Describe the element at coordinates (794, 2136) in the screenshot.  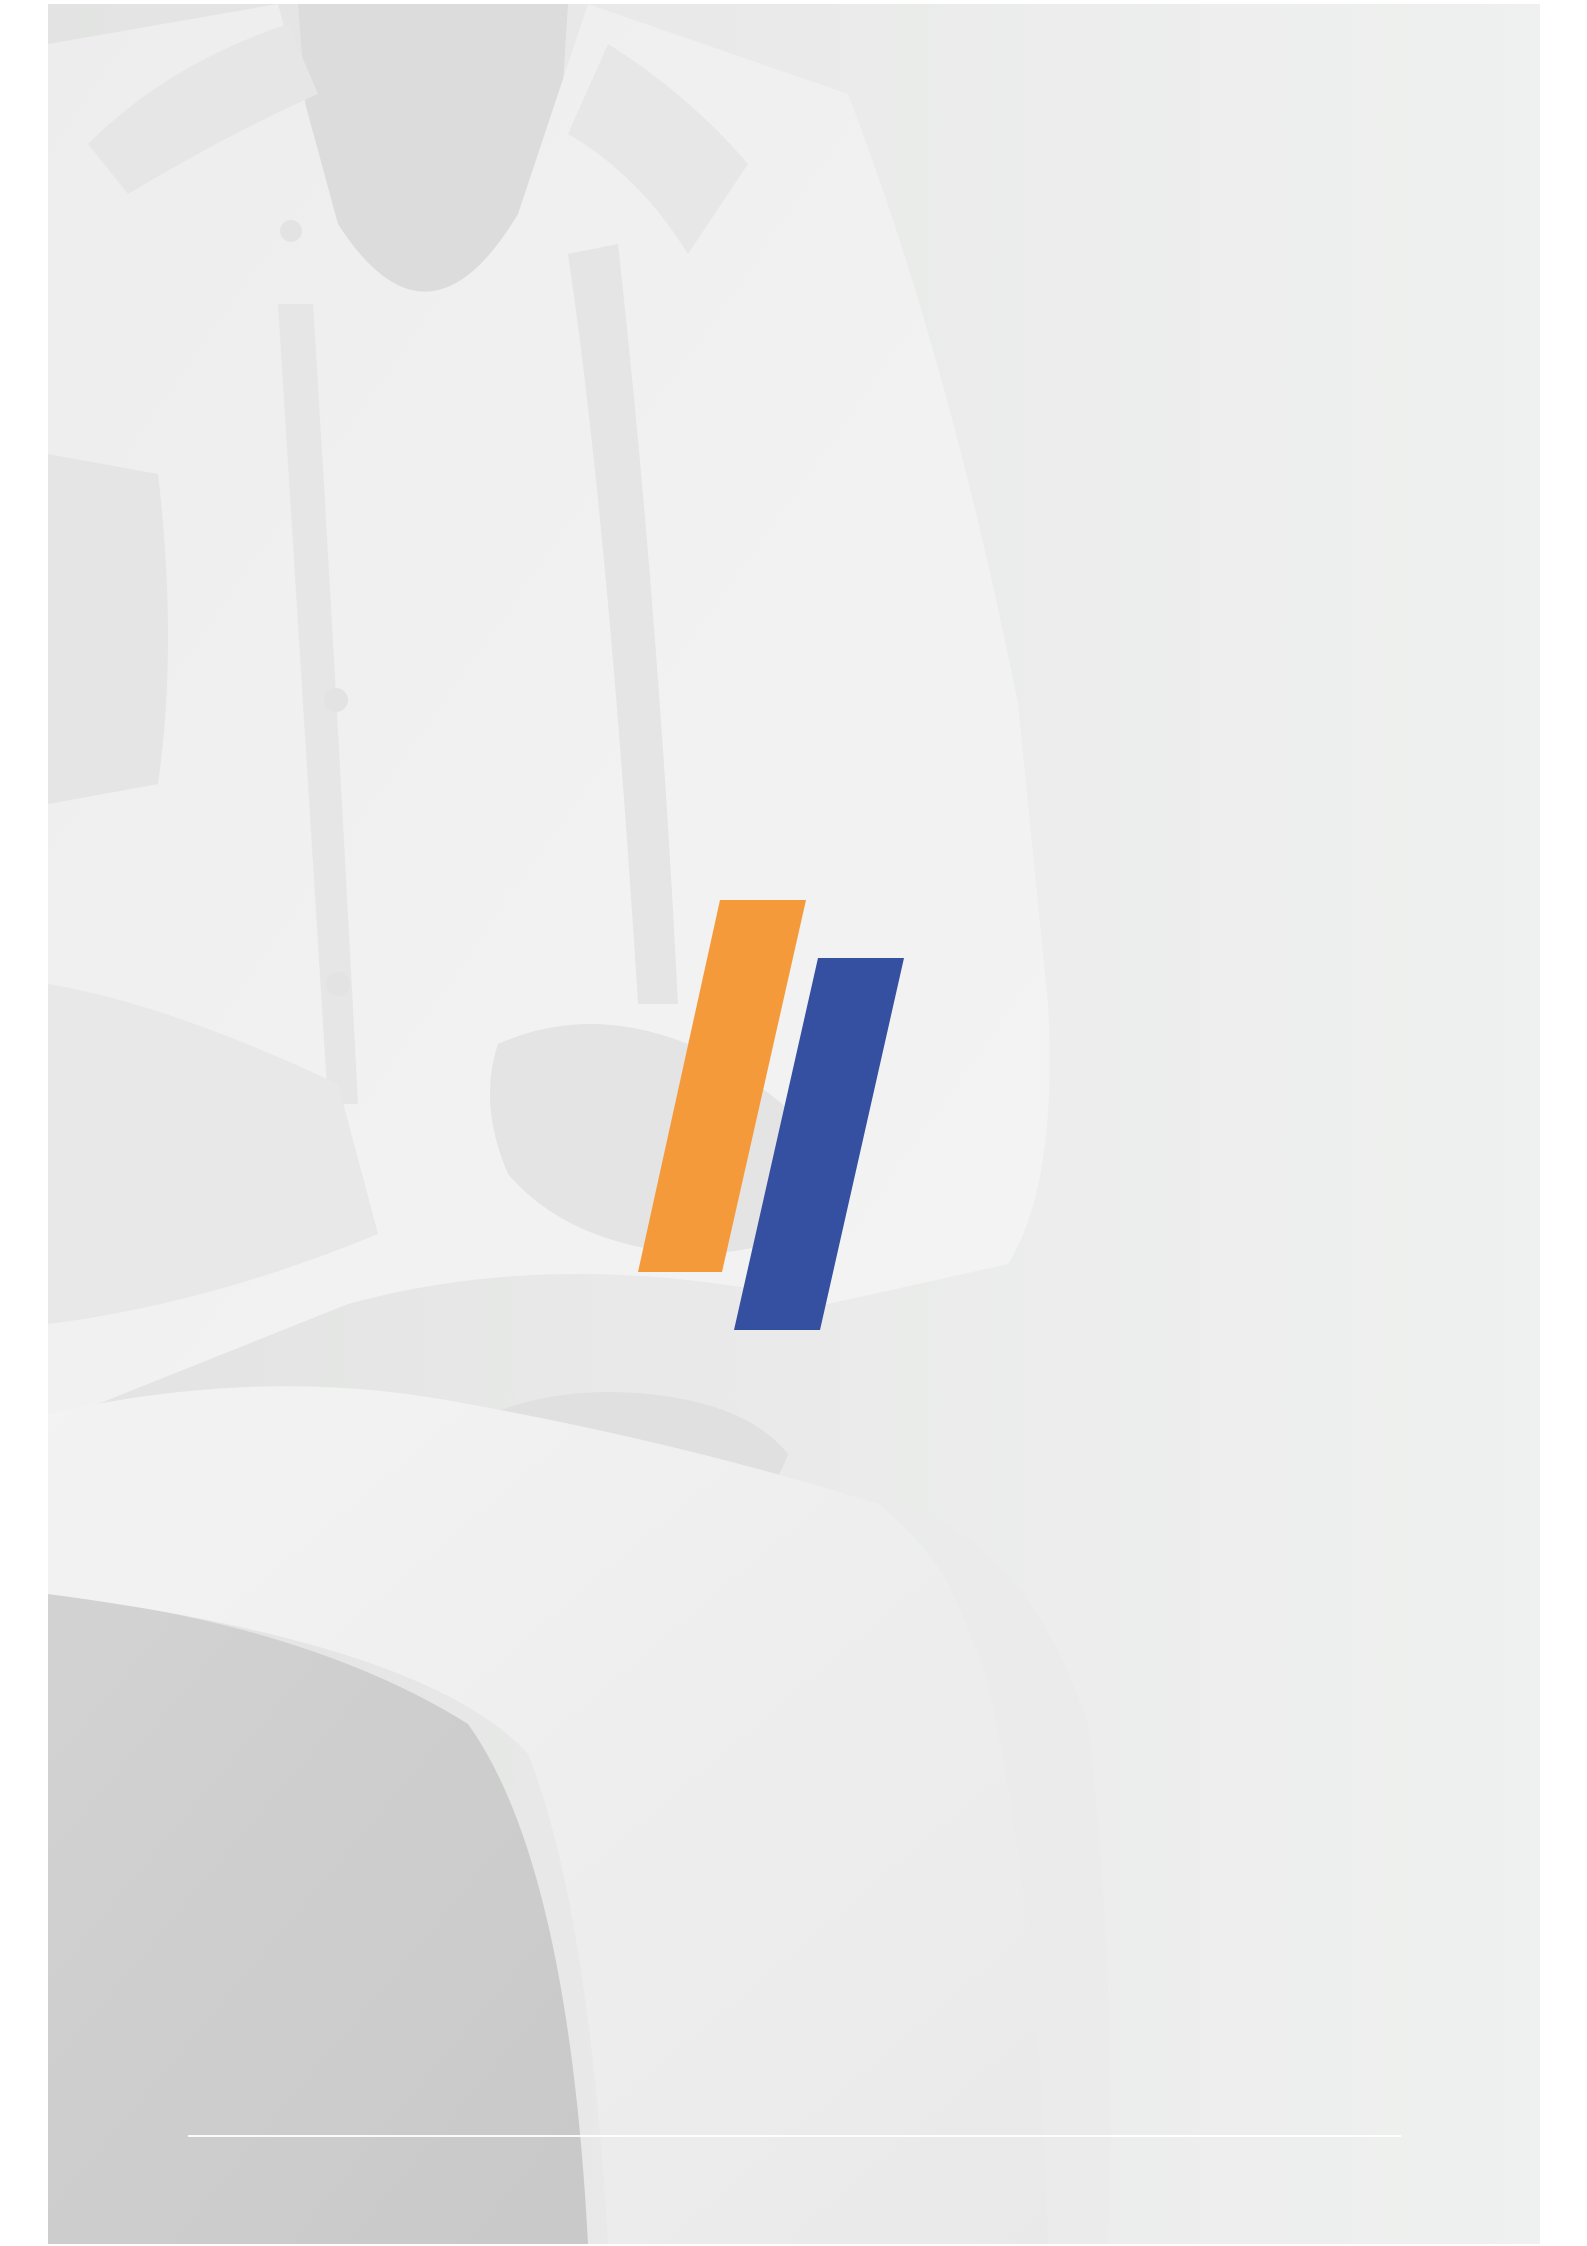
I see `footer-rule` at that location.